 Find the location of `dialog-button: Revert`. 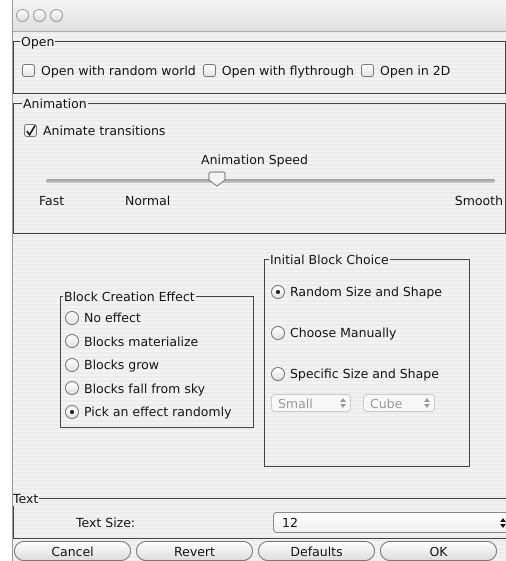

dialog-button: Revert is located at coordinates (194, 551).